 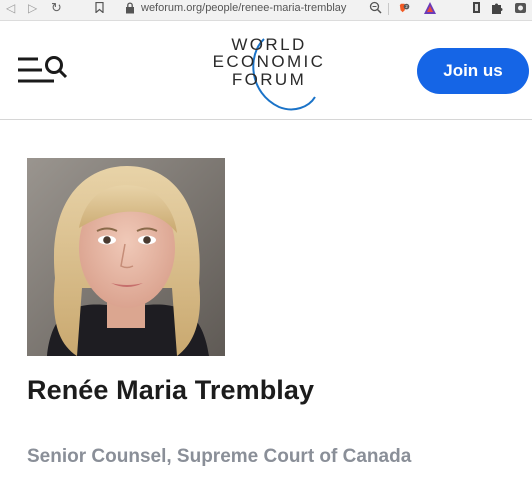 What do you see at coordinates (521, 8) in the screenshot?
I see `profile-extension-icon` at bounding box center [521, 8].